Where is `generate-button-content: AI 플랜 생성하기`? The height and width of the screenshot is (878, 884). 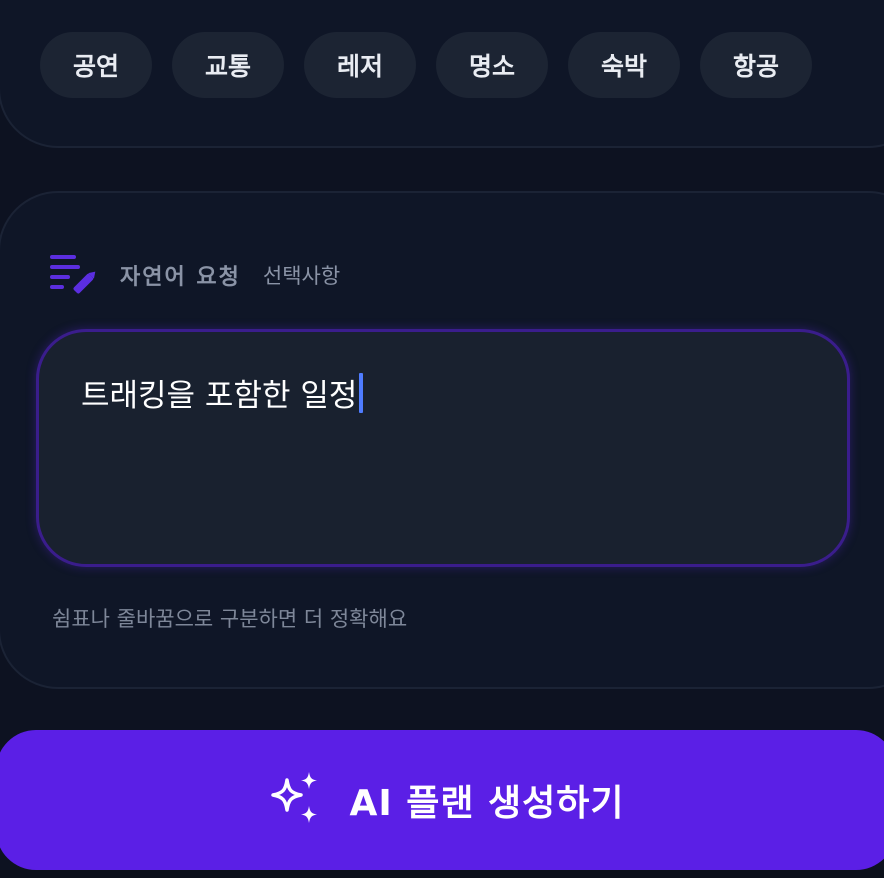
generate-button-content: AI 플랜 생성하기 is located at coordinates (445, 800).